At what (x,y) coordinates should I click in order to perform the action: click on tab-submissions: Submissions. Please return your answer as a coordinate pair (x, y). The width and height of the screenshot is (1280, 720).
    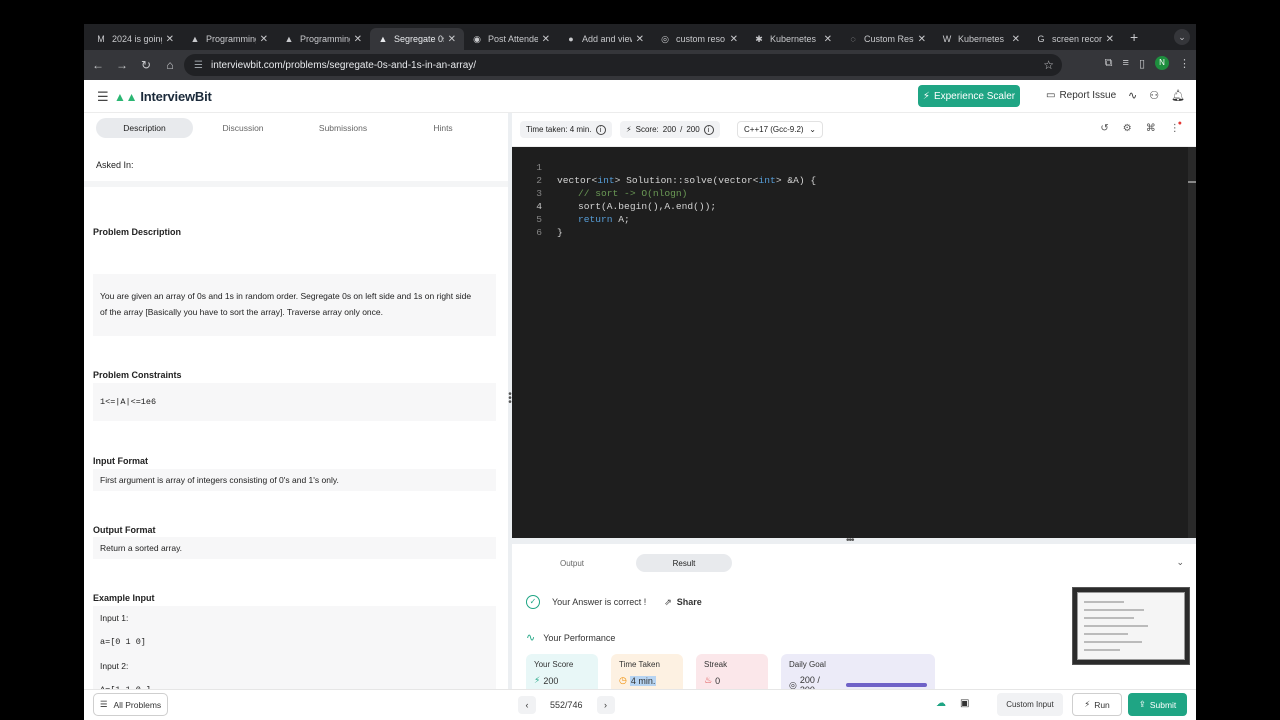
    Looking at the image, I should click on (343, 128).